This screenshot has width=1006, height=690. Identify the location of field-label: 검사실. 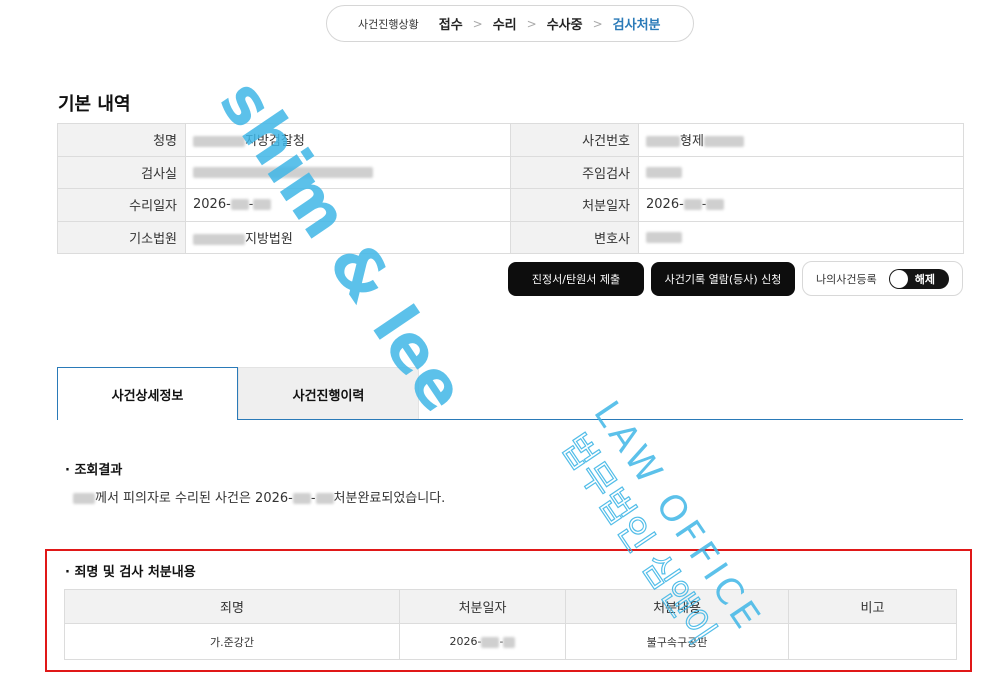
(121, 172).